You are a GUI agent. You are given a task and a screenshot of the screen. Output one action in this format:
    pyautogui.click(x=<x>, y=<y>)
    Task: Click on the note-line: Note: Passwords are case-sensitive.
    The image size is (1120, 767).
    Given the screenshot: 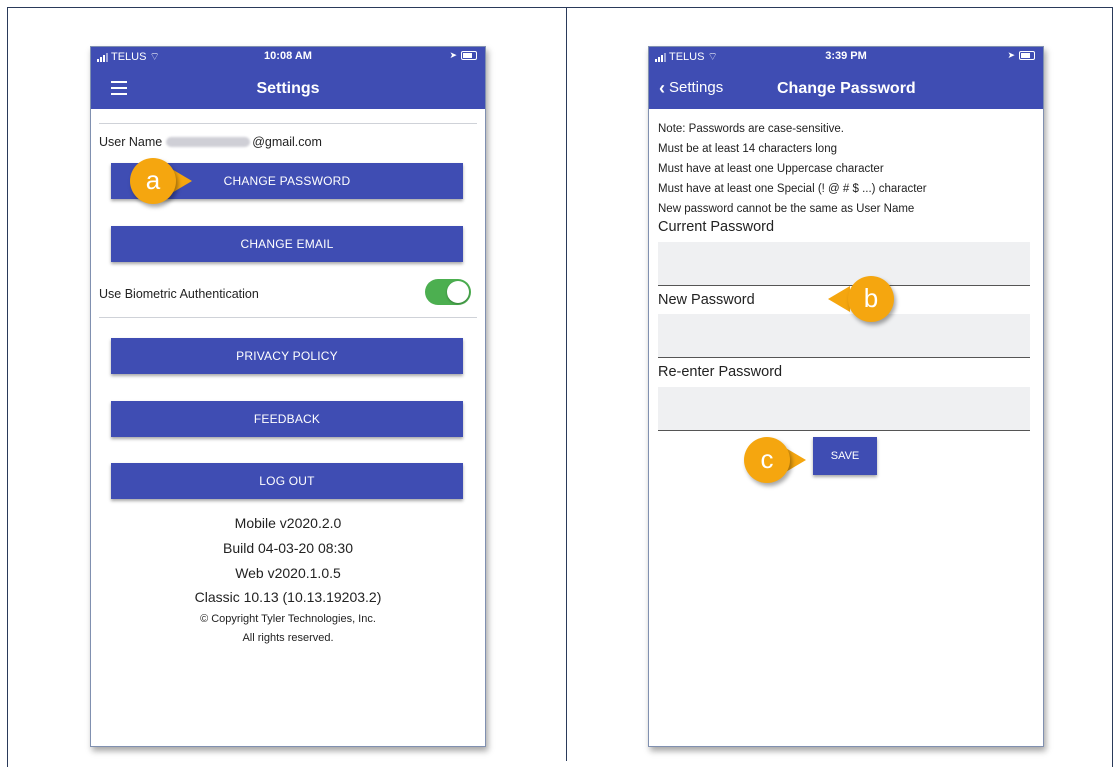 What is the action you would take?
    pyautogui.click(x=751, y=129)
    